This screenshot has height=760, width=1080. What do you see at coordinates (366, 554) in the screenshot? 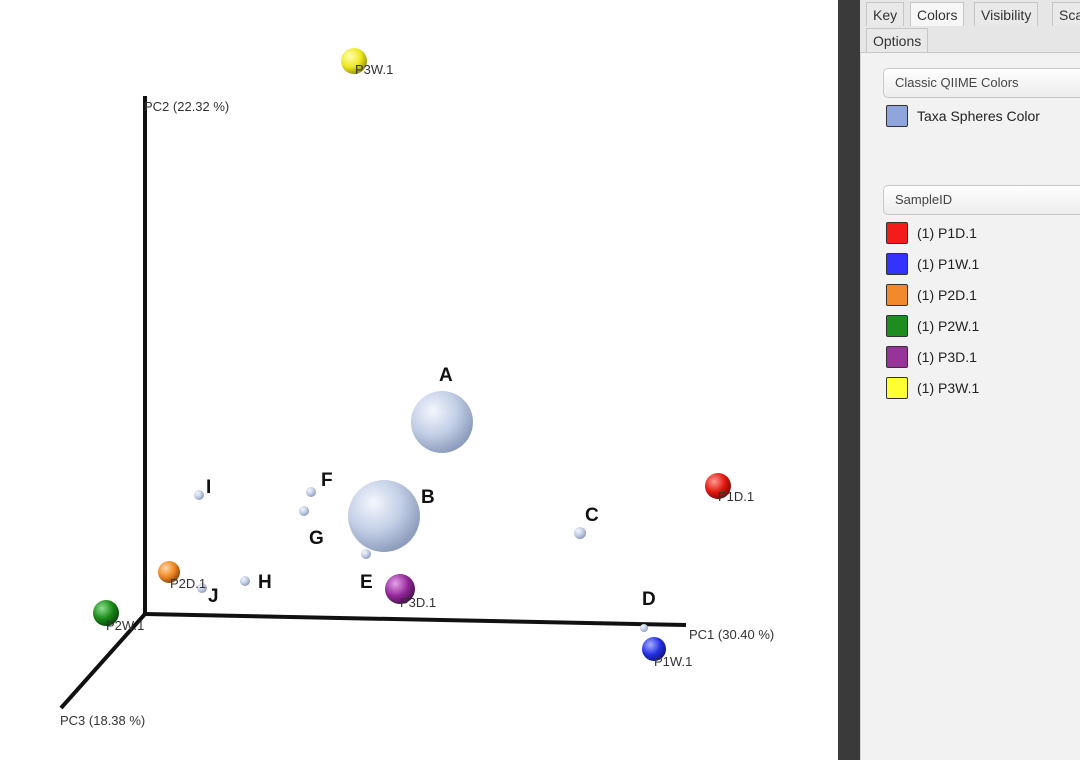
I see `taxa-sphere-E` at bounding box center [366, 554].